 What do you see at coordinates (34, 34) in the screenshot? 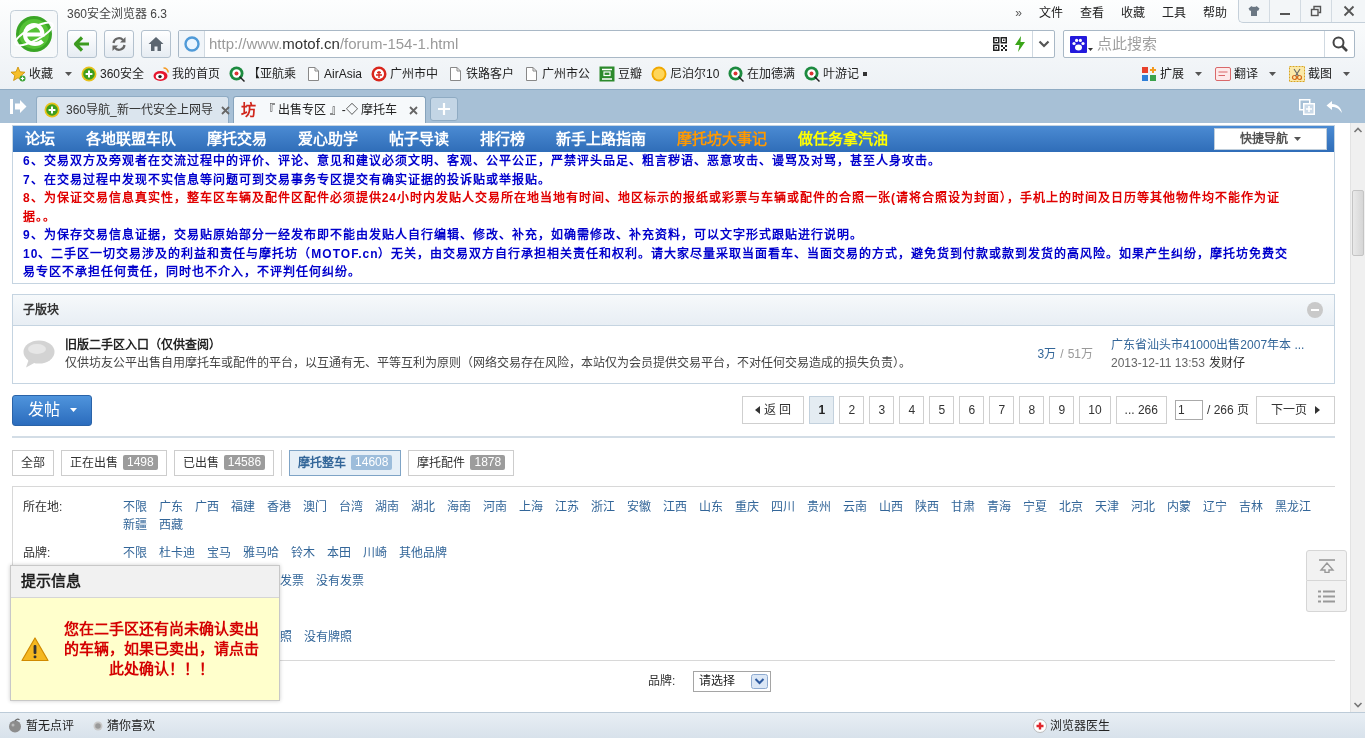
I see `browser-logo-icon` at bounding box center [34, 34].